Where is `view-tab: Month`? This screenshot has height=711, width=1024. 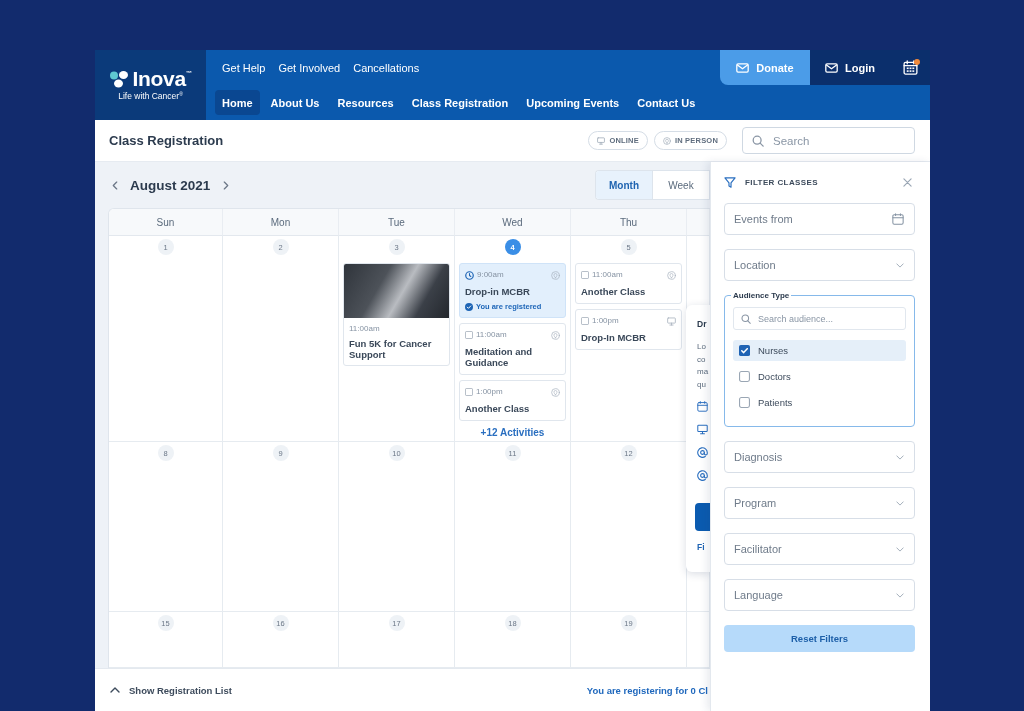 view-tab: Month is located at coordinates (624, 185).